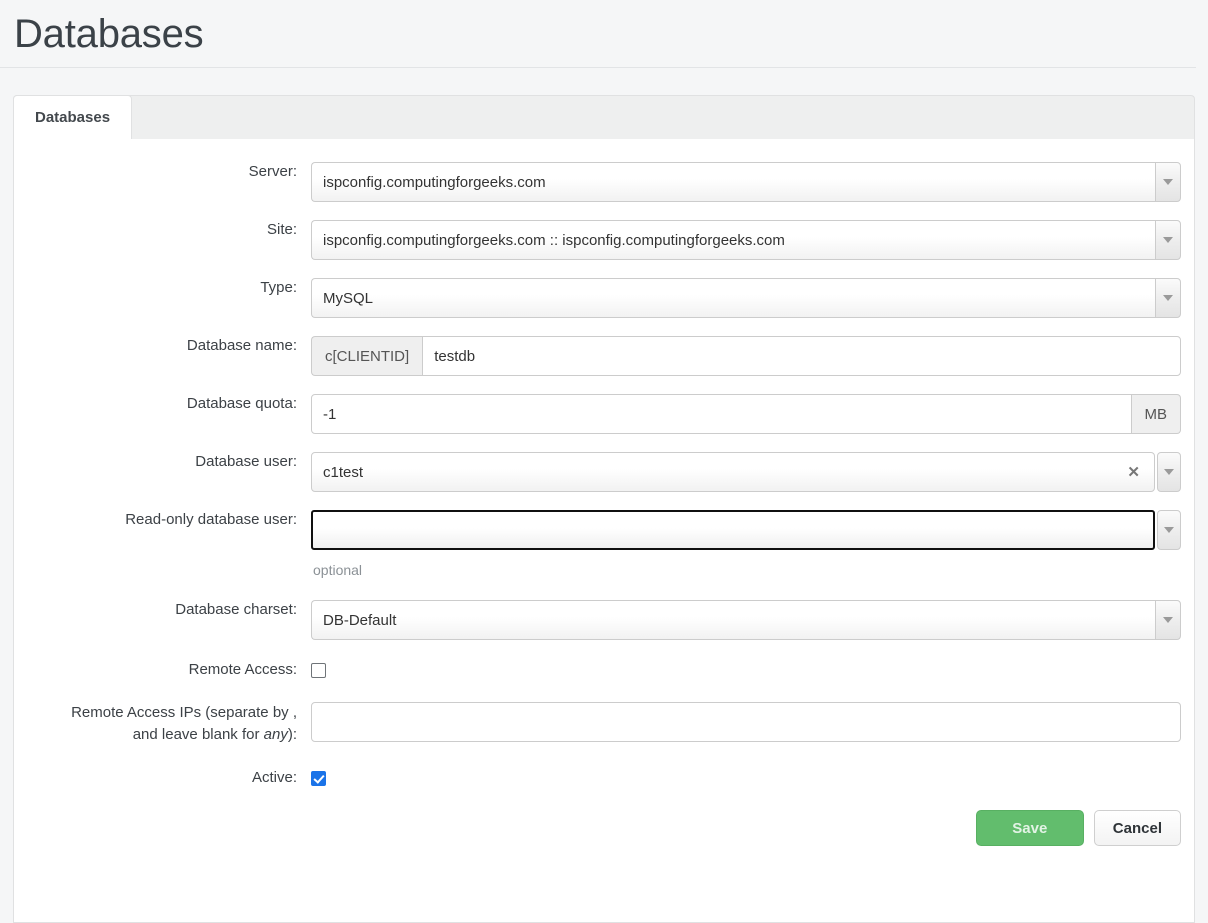 Image resolution: width=1208 pixels, height=923 pixels. I want to click on active-label: Active:, so click(274, 777).